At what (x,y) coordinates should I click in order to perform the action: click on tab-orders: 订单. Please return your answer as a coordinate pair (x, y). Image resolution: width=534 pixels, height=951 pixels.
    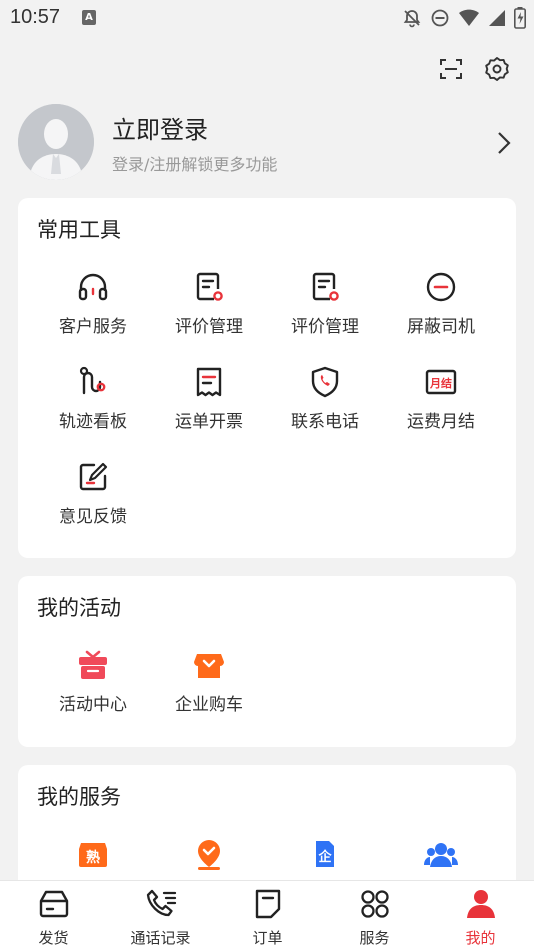
    Looking at the image, I should click on (267, 917).